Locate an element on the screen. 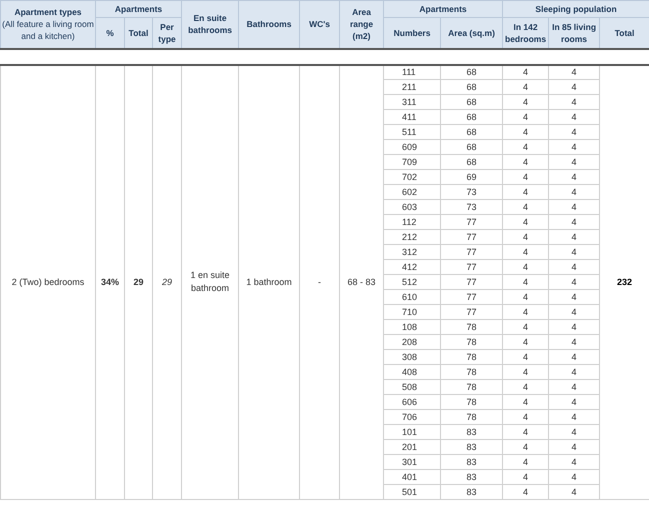  apartment-number: 408 is located at coordinates (412, 372).